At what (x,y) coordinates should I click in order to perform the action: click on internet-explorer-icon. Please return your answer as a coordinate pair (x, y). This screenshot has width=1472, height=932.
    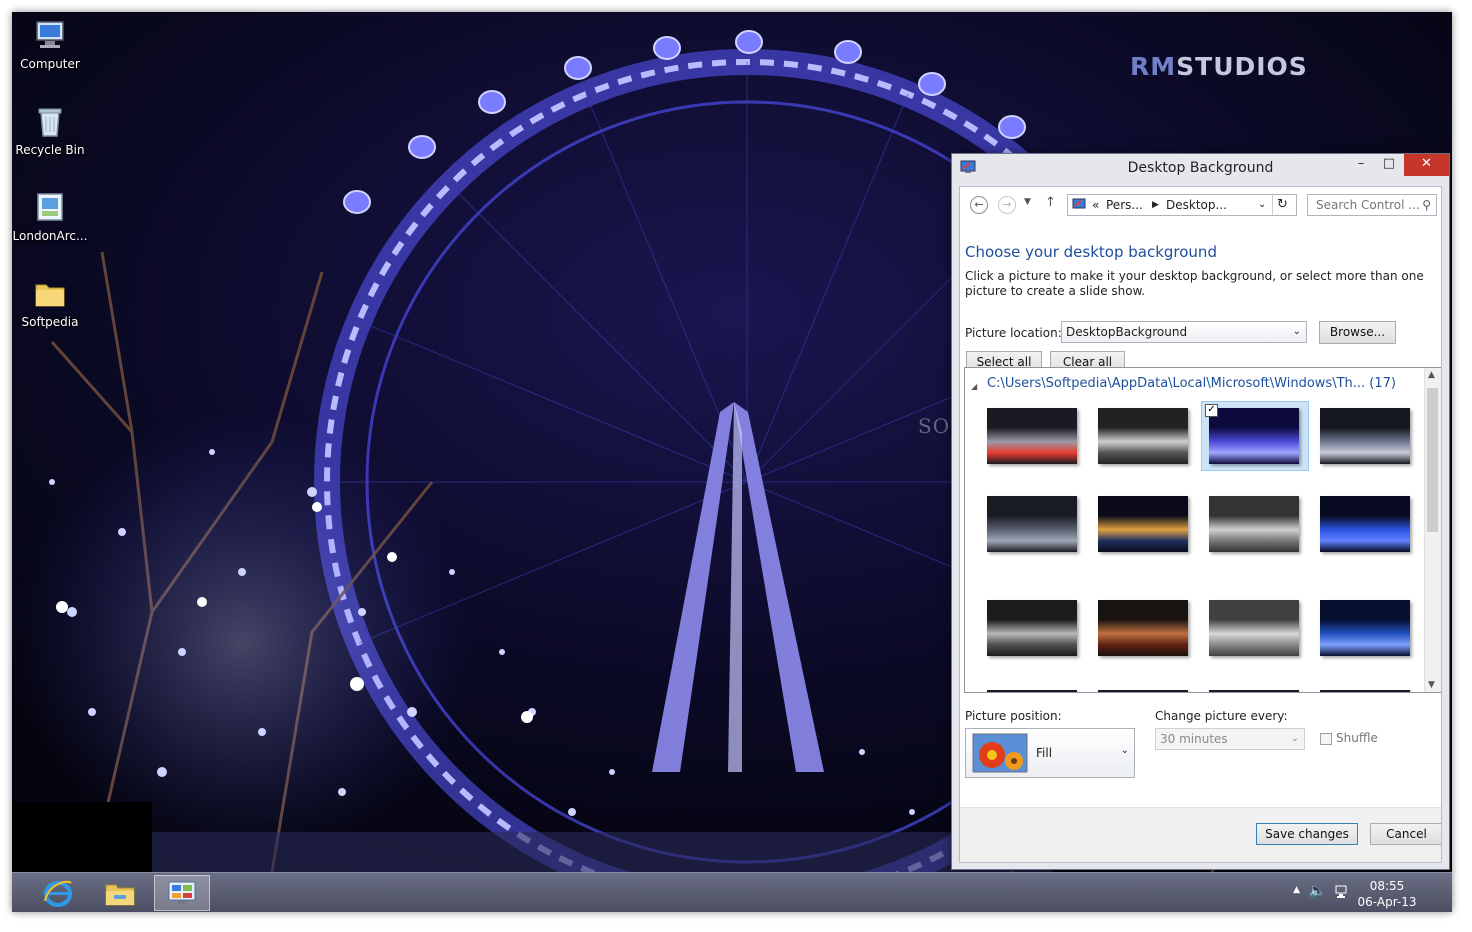
    Looking at the image, I should click on (58, 893).